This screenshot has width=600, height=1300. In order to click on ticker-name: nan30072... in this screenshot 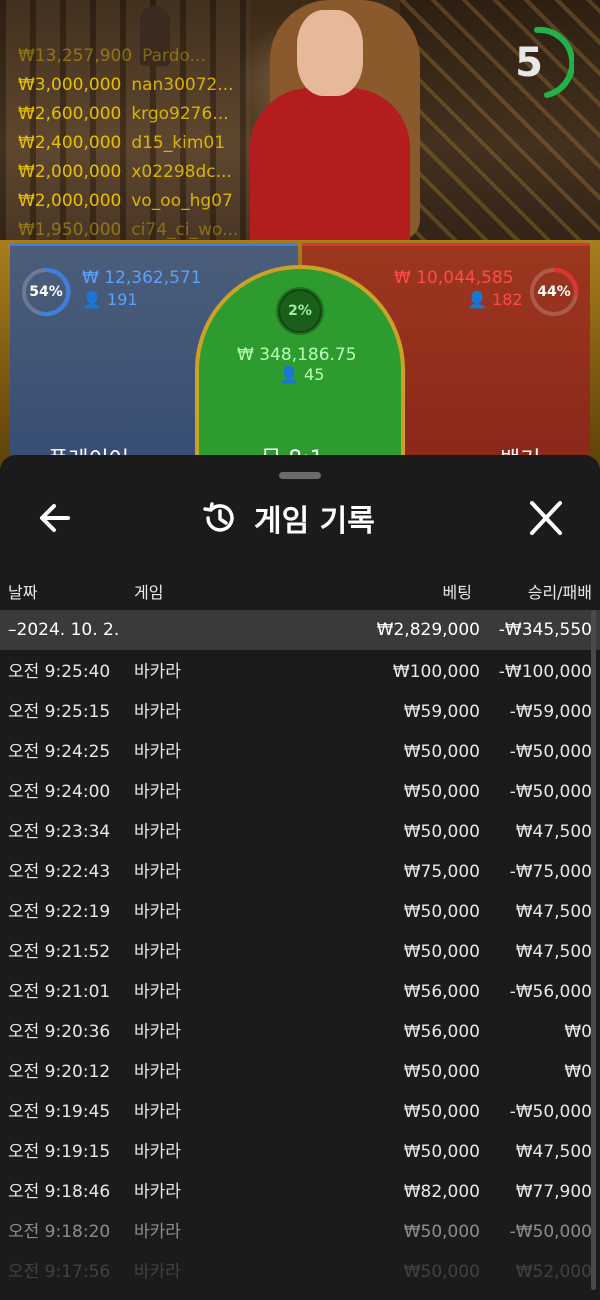, I will do `click(182, 85)`.